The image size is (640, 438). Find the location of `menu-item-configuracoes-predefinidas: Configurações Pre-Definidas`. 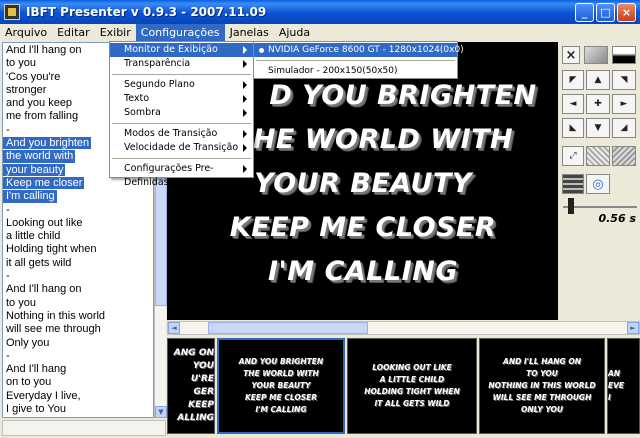

menu-item-configuracoes-predefinidas: Configurações Pre-Definidas is located at coordinates (181, 175).